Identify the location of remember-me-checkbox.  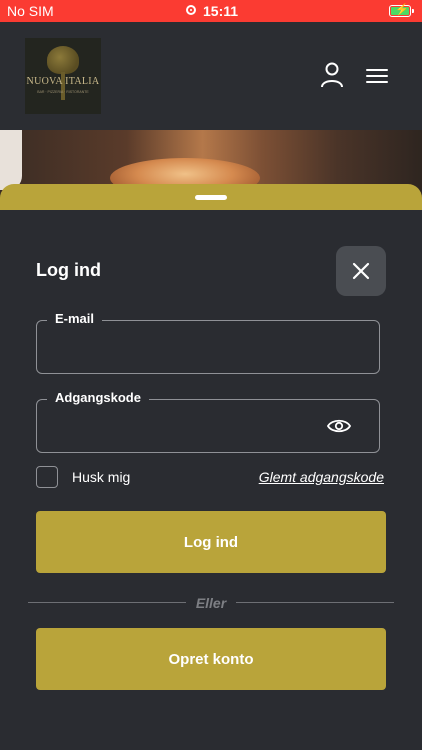
(47, 477).